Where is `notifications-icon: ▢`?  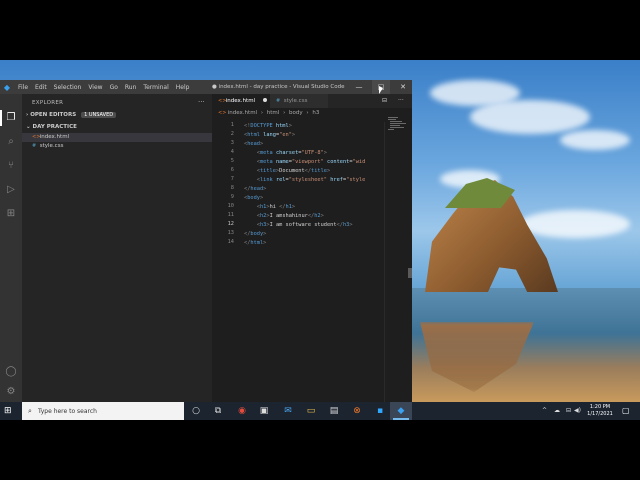
notifications-icon: ▢ is located at coordinates (627, 411).